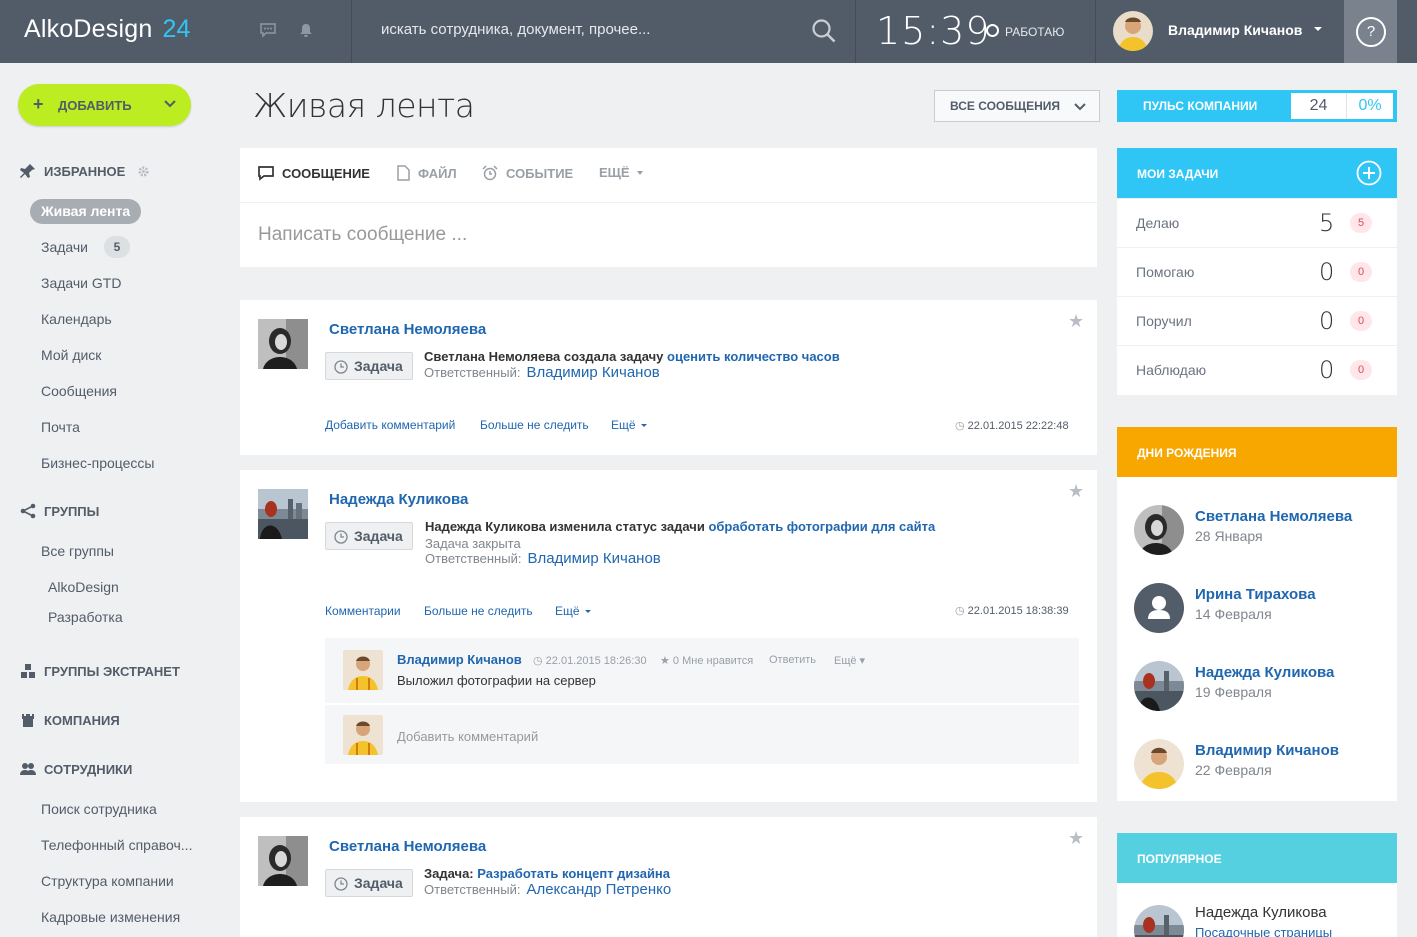 This screenshot has height=937, width=1417. Describe the element at coordinates (70, 720) in the screenshot. I see `sidebar-section-company: КОМПАНИЯ` at that location.